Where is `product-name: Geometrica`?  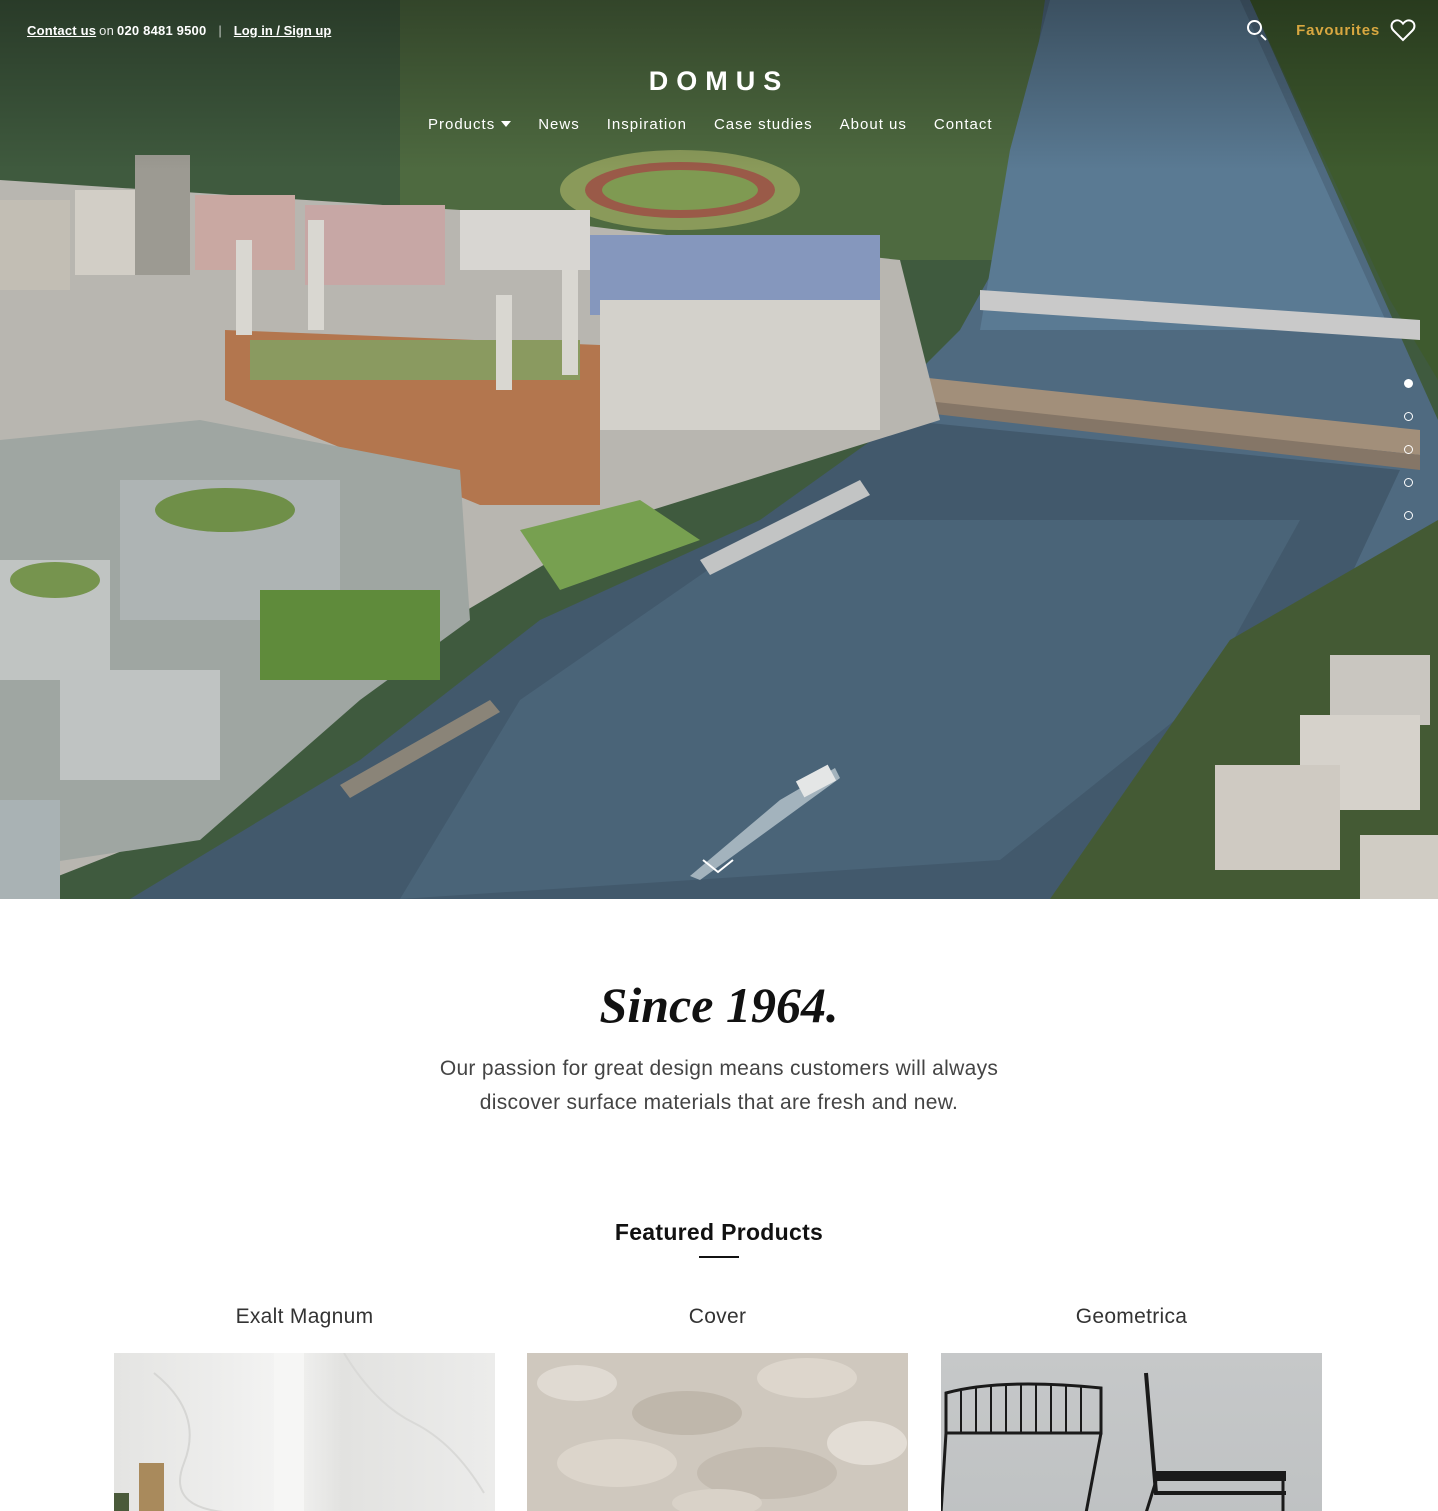 product-name: Geometrica is located at coordinates (1131, 1320).